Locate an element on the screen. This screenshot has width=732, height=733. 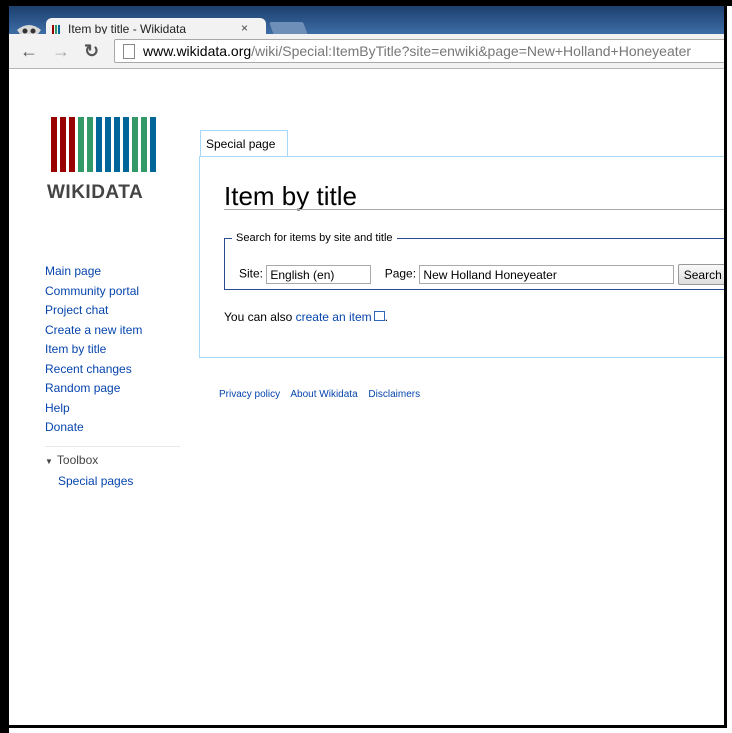
triangle-down-icon: ▼ is located at coordinates (49, 461).